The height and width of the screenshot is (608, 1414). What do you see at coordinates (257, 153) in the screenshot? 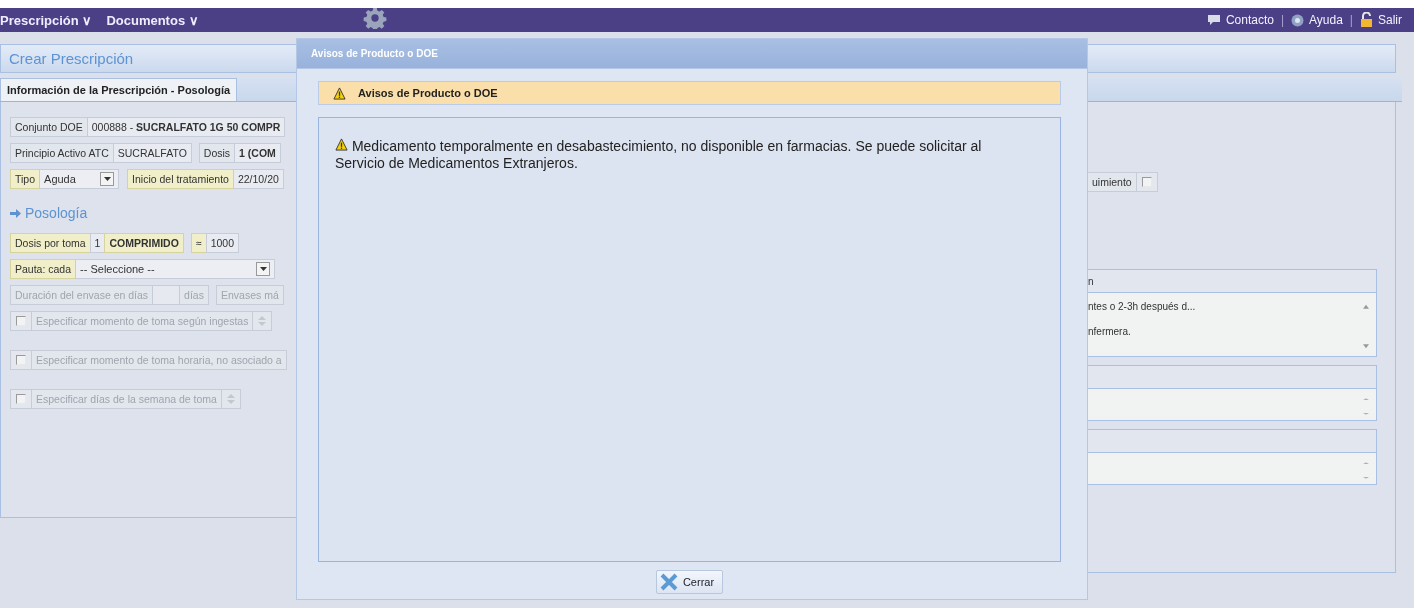
I see `field-value: 1 (COM` at bounding box center [257, 153].